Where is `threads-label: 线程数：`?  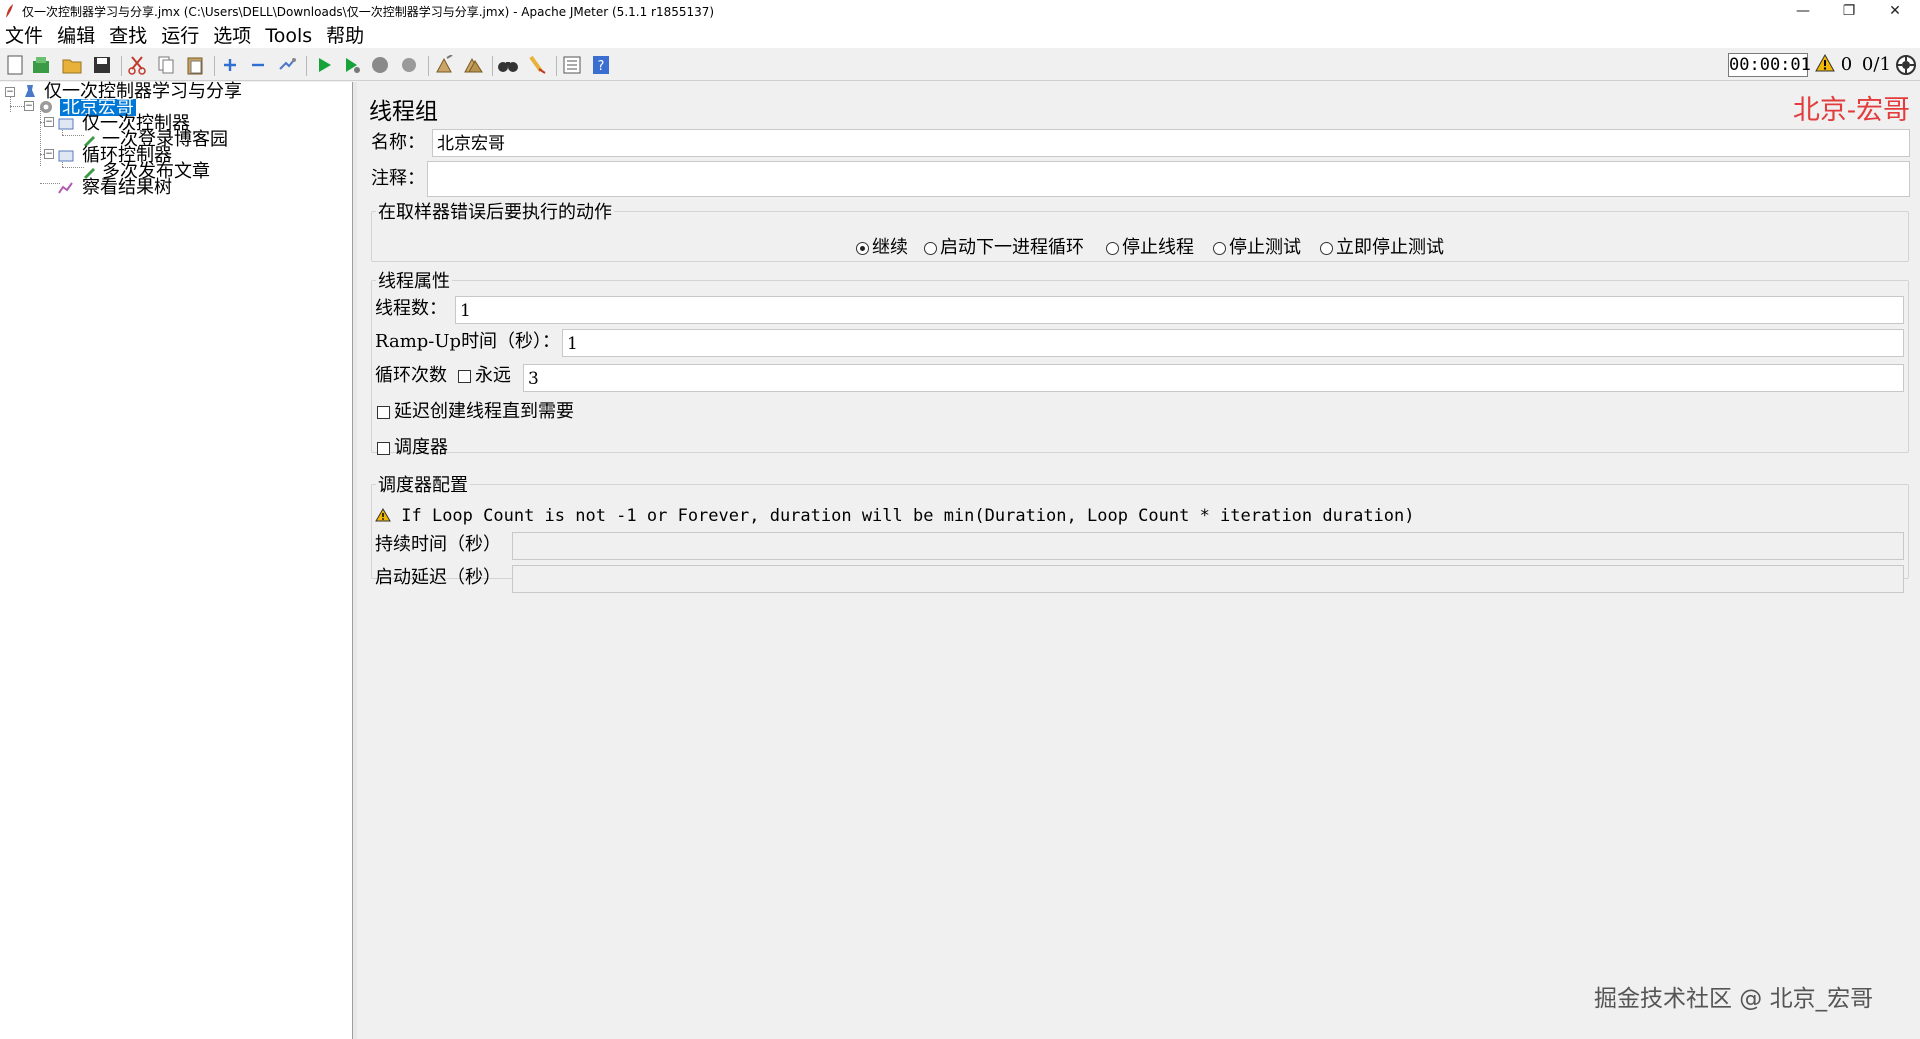 threads-label: 线程数： is located at coordinates (411, 308).